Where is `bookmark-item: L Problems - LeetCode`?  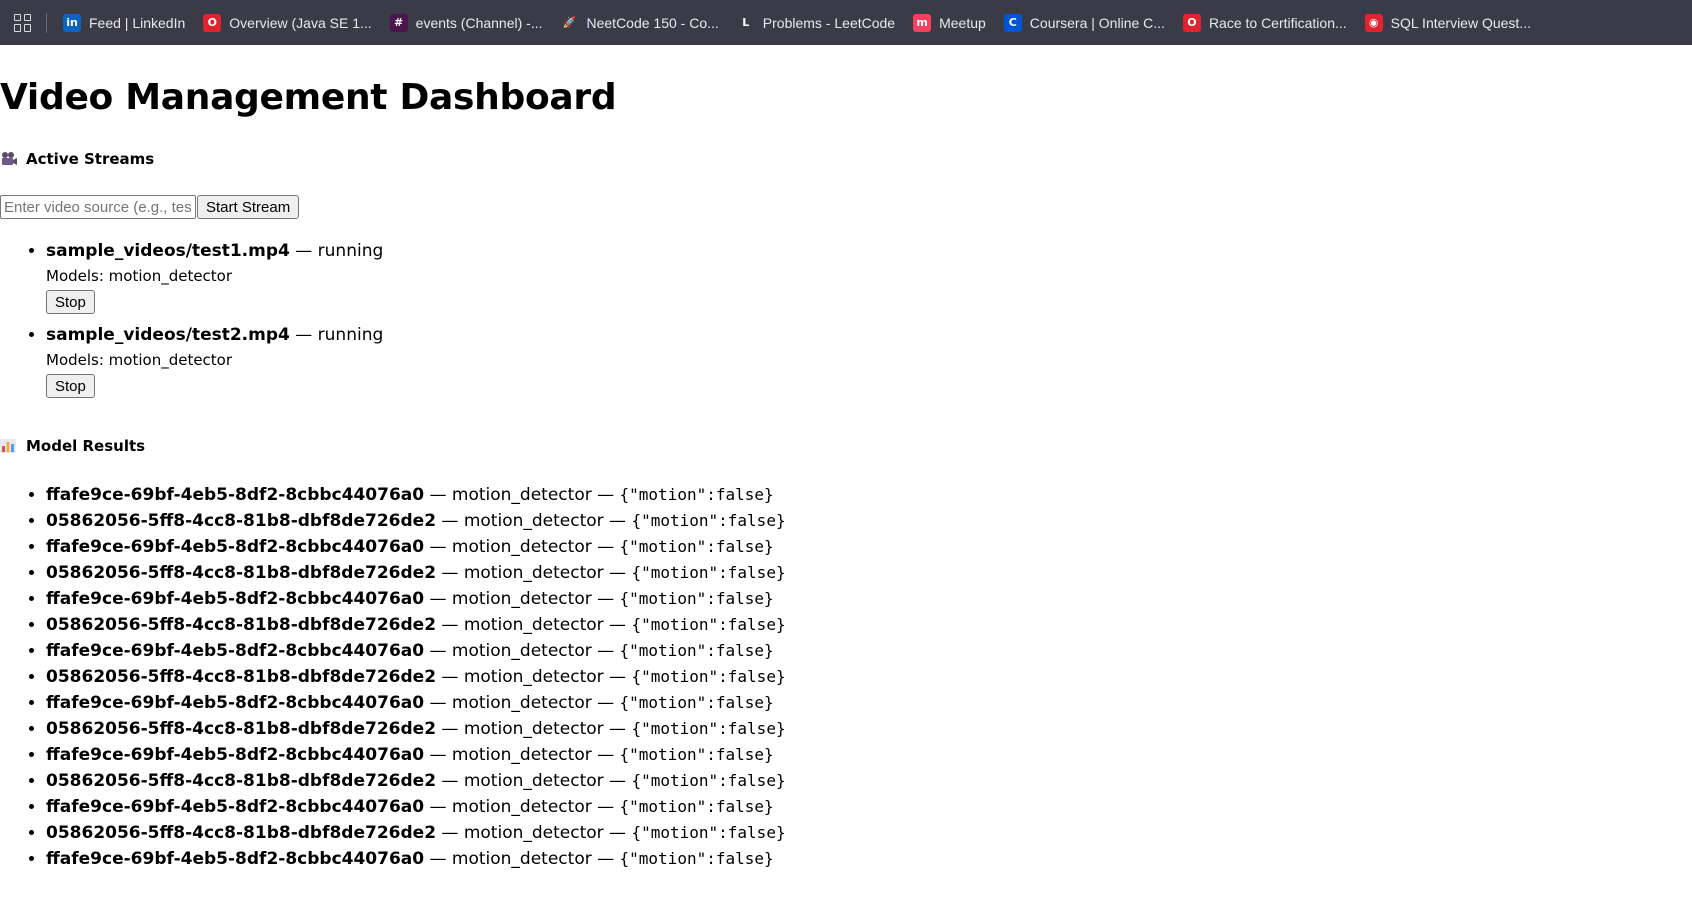 bookmark-item: L Problems - LeetCode is located at coordinates (816, 22).